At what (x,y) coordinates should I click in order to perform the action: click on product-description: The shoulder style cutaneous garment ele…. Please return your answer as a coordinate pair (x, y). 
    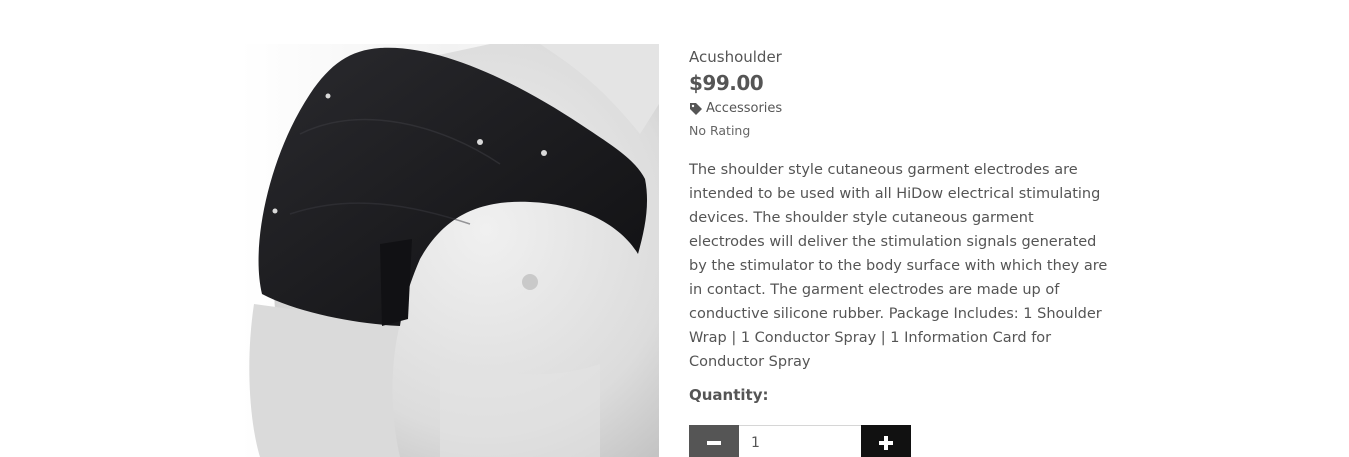
    Looking at the image, I should click on (898, 266).